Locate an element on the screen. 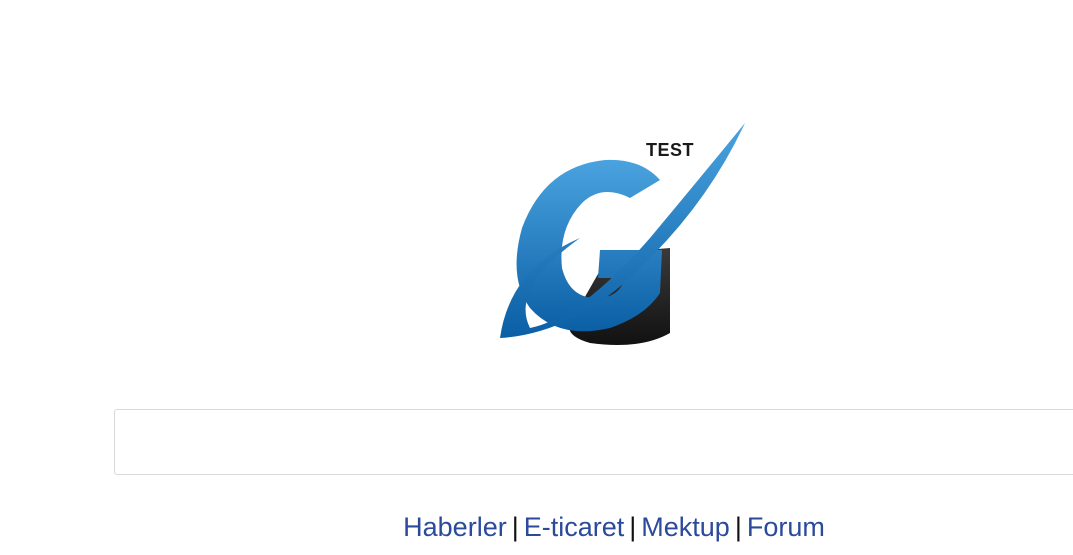  link-e-ticaret: E-ticaret is located at coordinates (574, 527).